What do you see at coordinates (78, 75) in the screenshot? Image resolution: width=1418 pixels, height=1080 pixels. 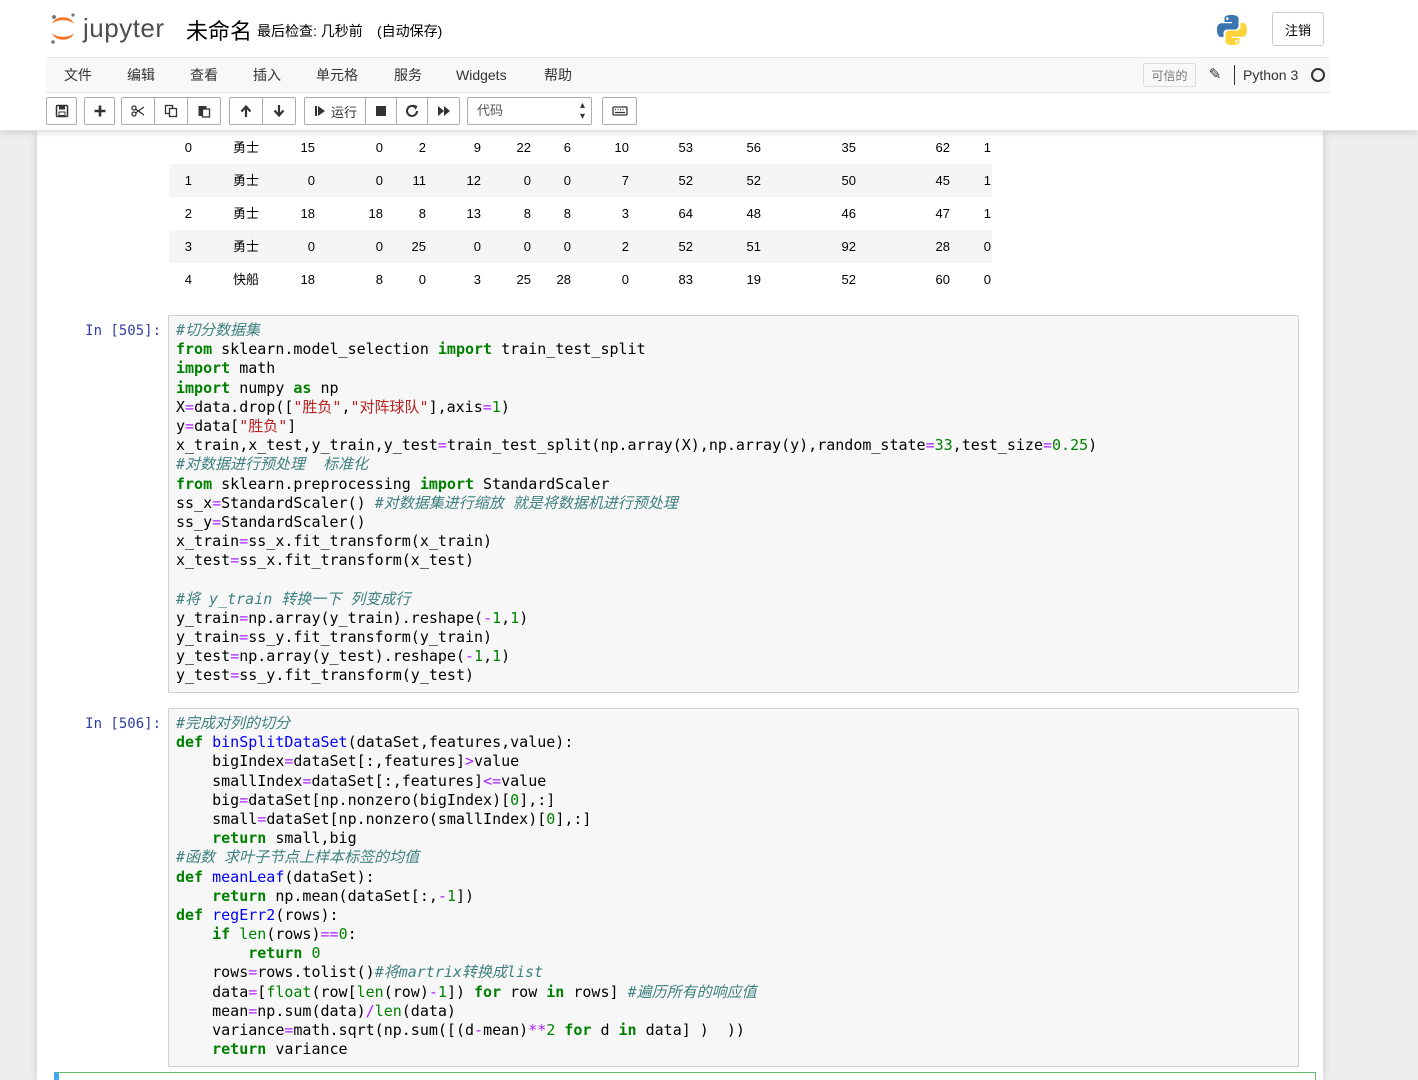 I see `menu-file: 文件` at bounding box center [78, 75].